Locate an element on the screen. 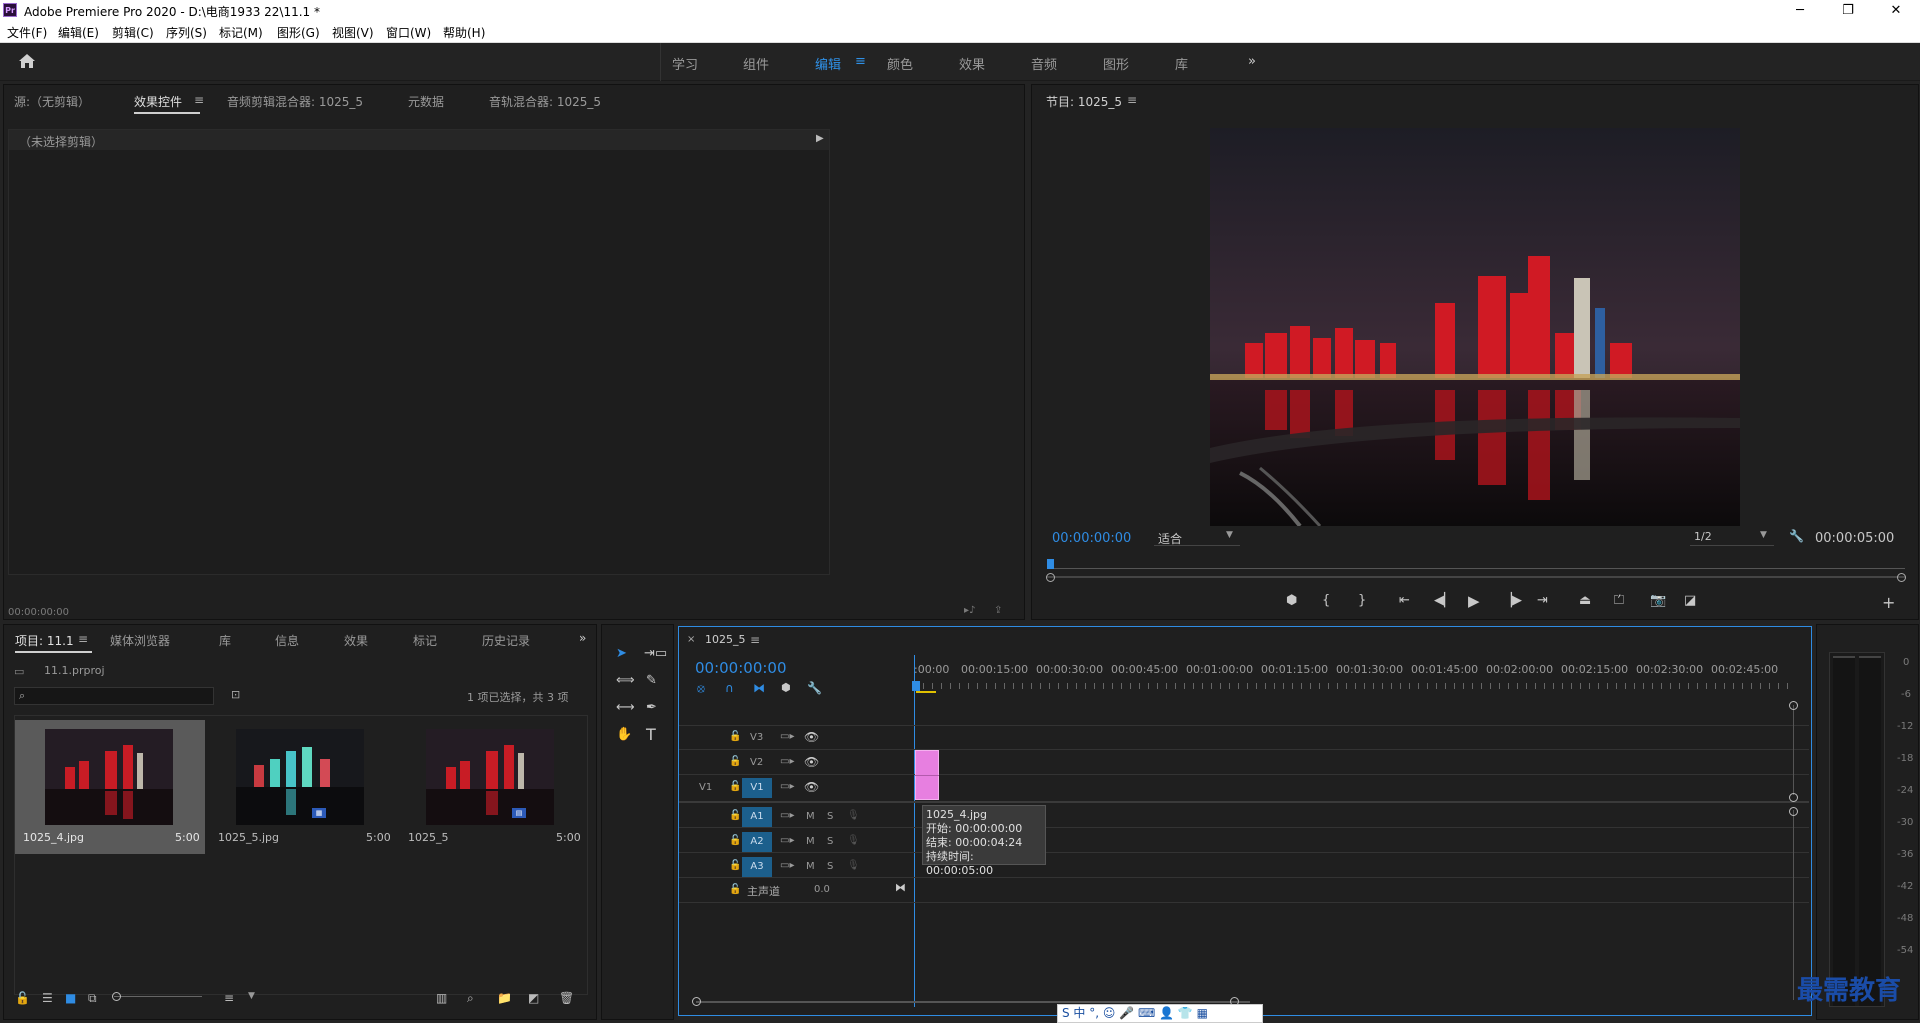 The image size is (1920, 1023). icon-view-icon: ■ is located at coordinates (70, 998).